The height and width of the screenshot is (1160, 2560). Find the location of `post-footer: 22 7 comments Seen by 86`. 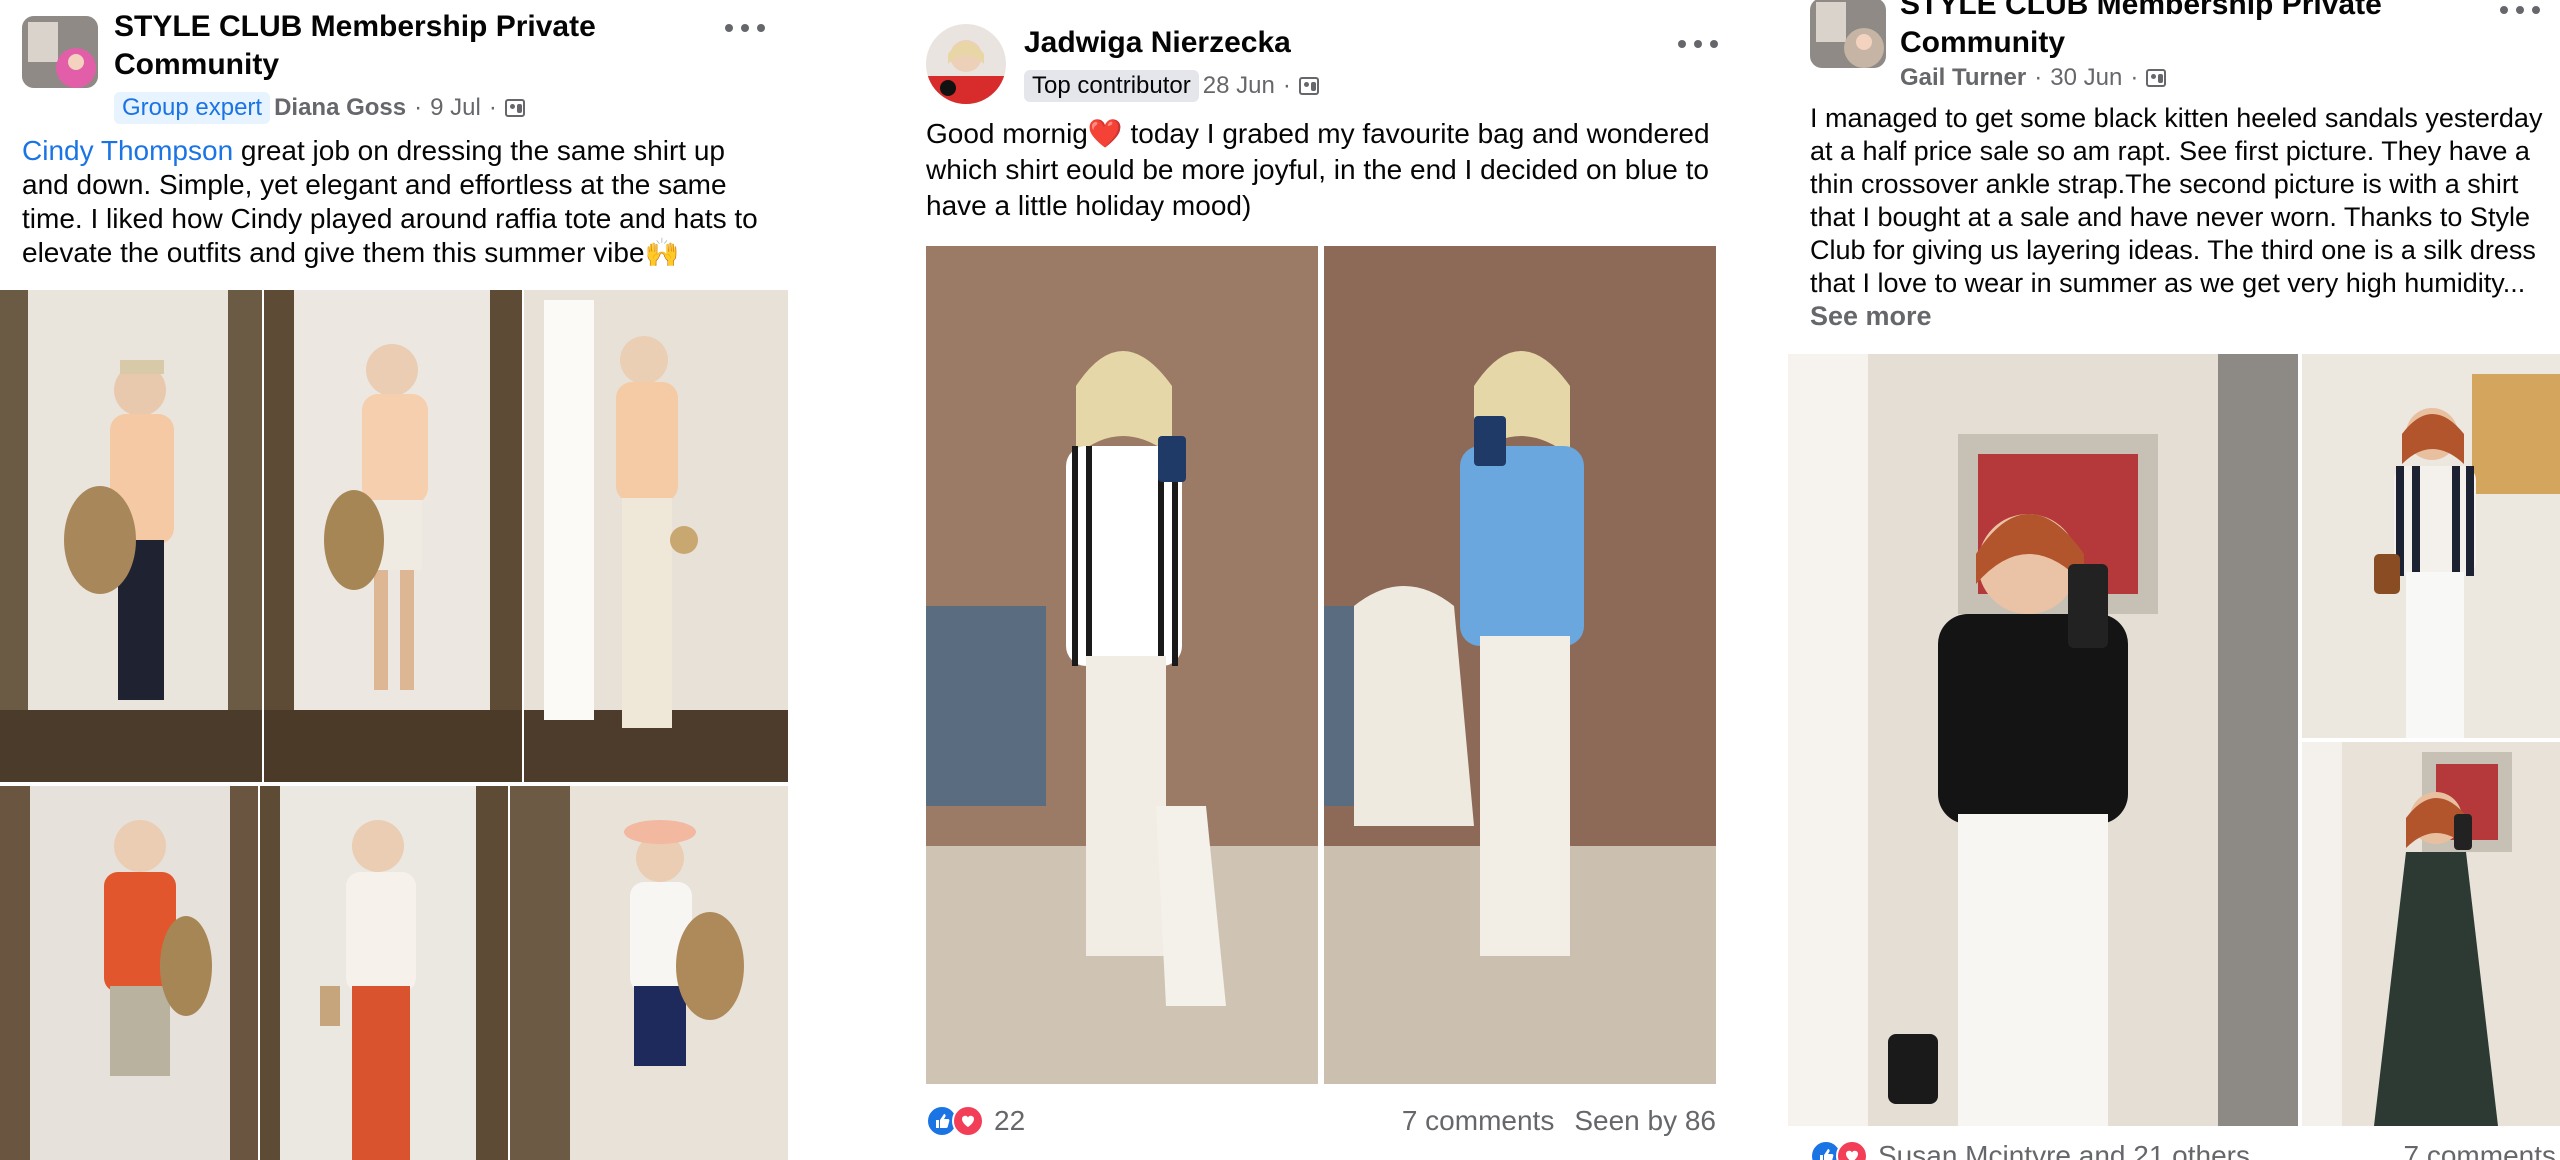

post-footer: 22 7 comments Seen by 86 is located at coordinates (1321, 1121).